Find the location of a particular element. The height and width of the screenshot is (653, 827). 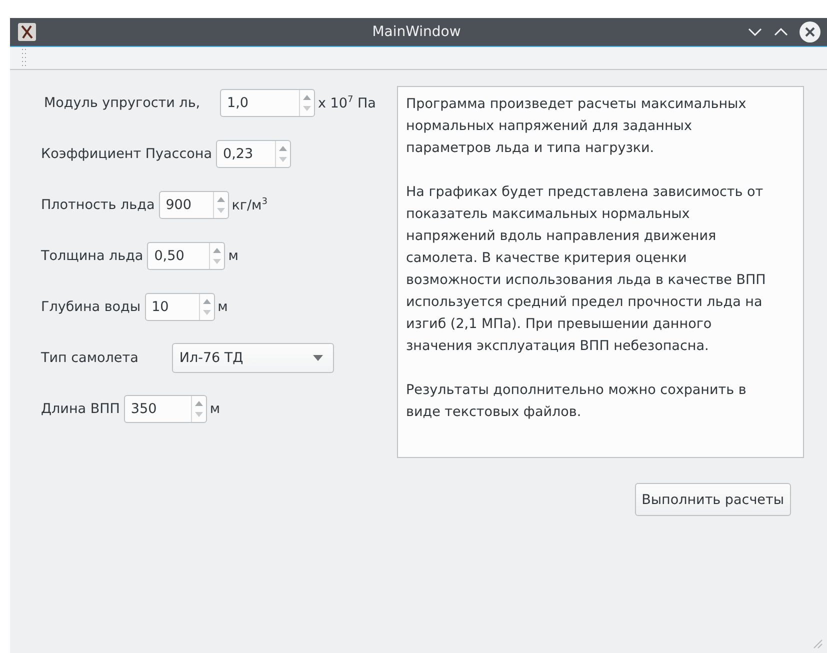

field-label: Плотность льда is located at coordinates (98, 205).